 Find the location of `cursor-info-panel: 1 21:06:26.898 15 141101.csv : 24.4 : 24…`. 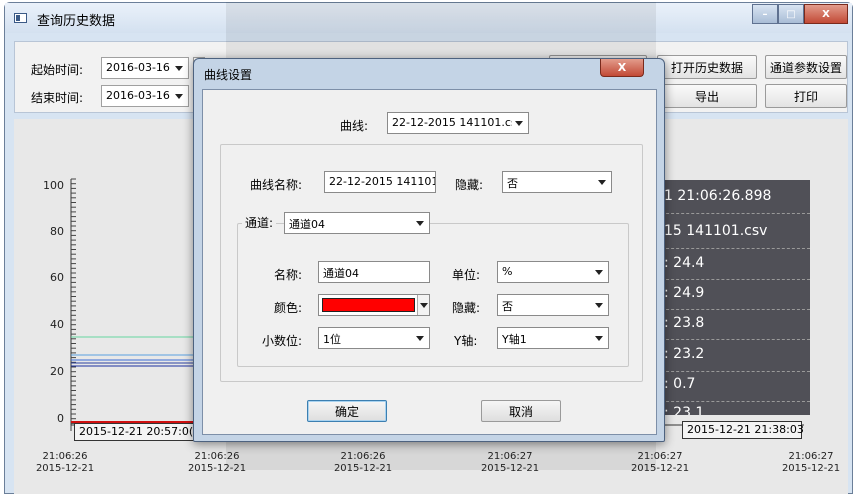

cursor-info-panel: 1 21:06:26.898 15 141101.csv : 24.4 : 24… is located at coordinates (733, 297).